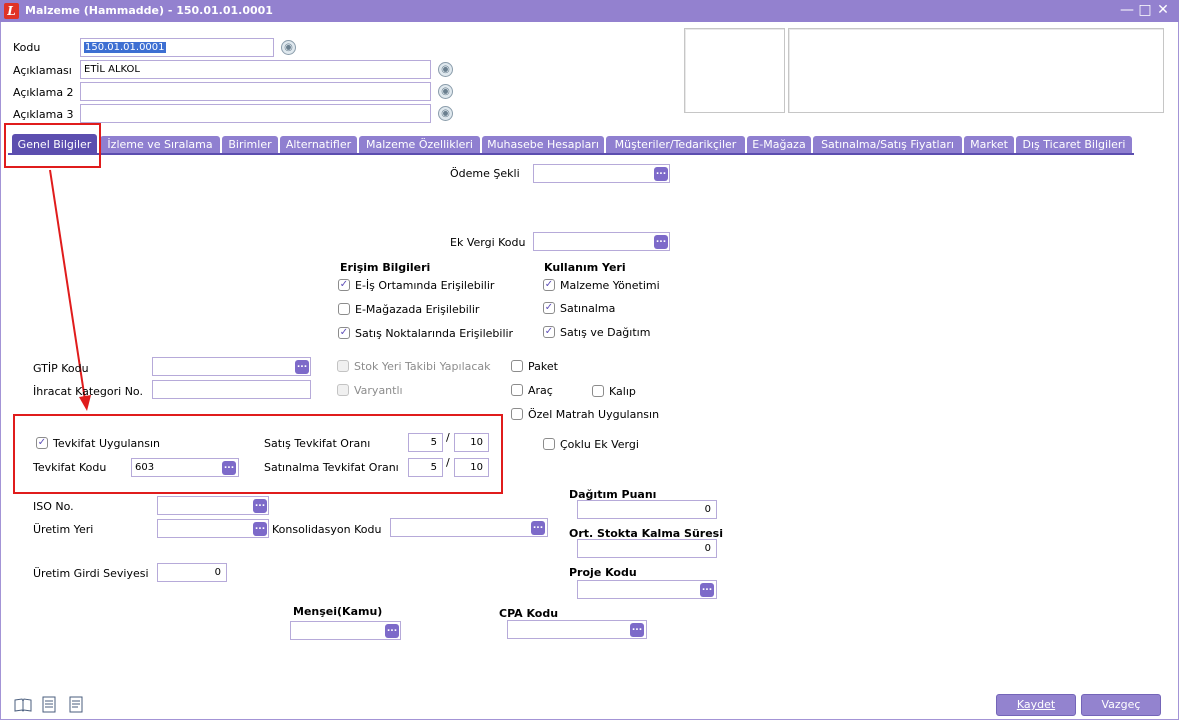  I want to click on cpa-input, so click(577, 629).